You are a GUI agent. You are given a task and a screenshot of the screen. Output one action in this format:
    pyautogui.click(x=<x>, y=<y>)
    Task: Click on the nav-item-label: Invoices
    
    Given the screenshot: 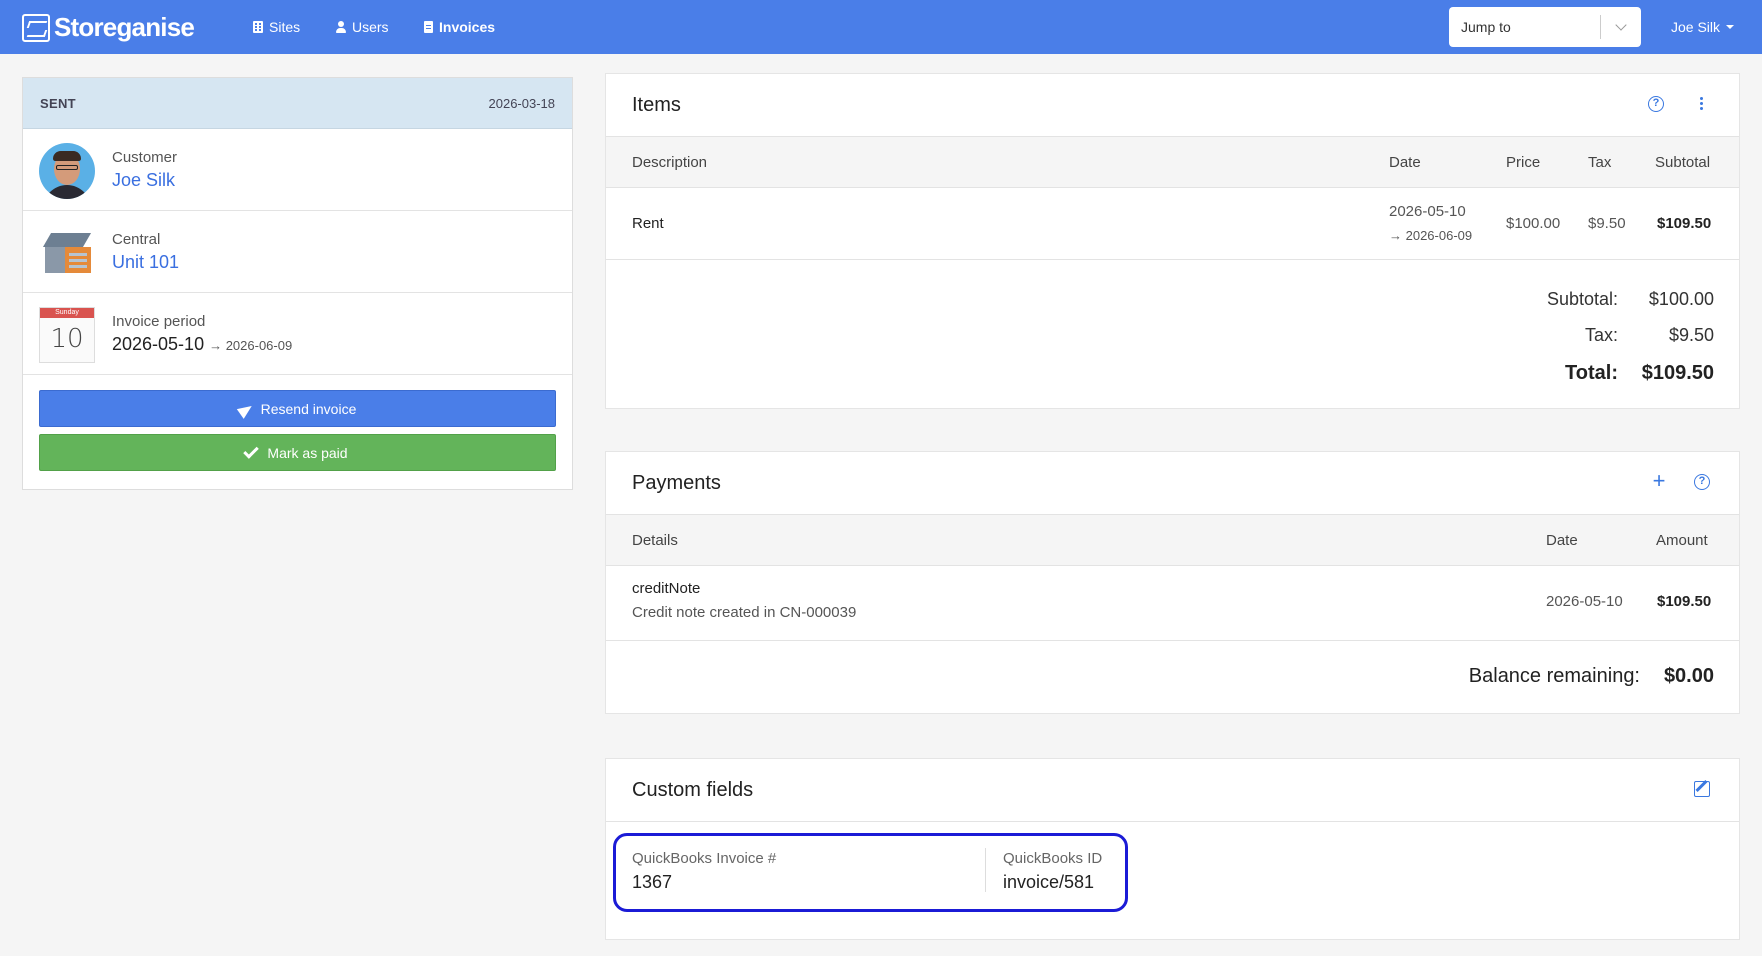 What is the action you would take?
    pyautogui.click(x=467, y=27)
    